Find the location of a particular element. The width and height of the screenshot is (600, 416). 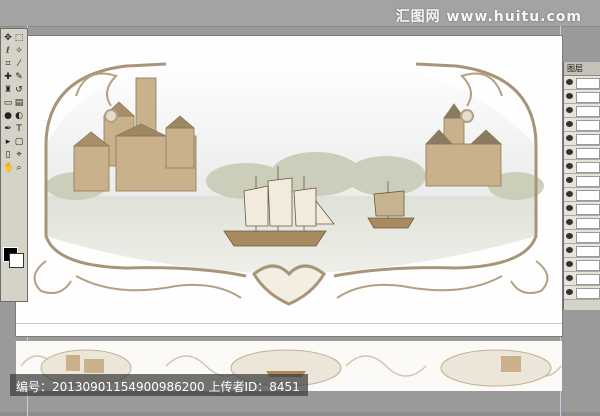

layers-panel: 图层 is located at coordinates (581, 186).